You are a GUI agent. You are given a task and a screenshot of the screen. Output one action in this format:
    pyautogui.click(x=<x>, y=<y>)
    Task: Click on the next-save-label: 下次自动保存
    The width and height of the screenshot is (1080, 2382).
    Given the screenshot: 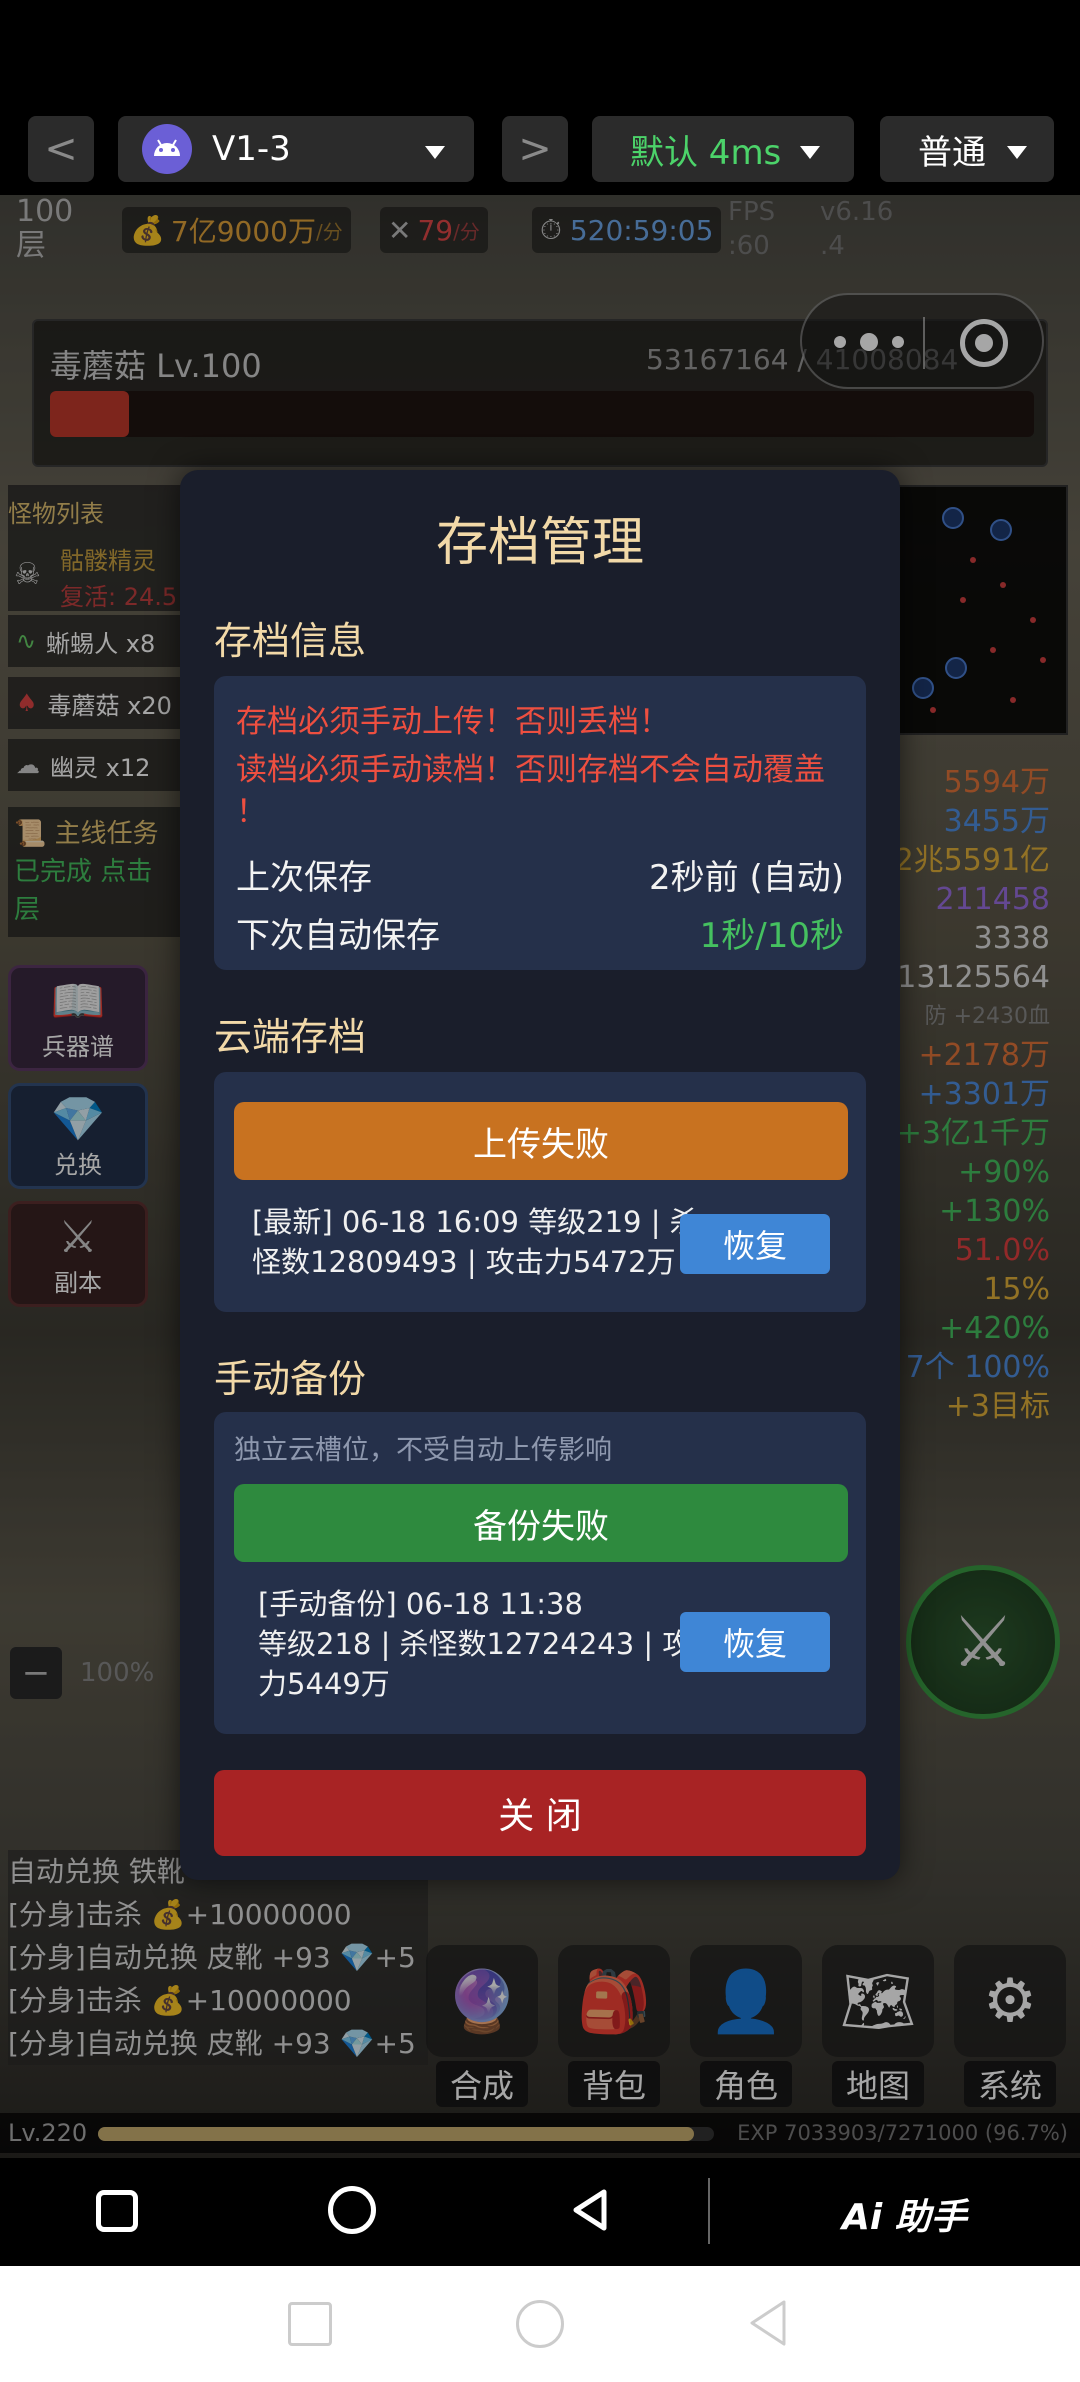 What is the action you would take?
    pyautogui.click(x=338, y=936)
    